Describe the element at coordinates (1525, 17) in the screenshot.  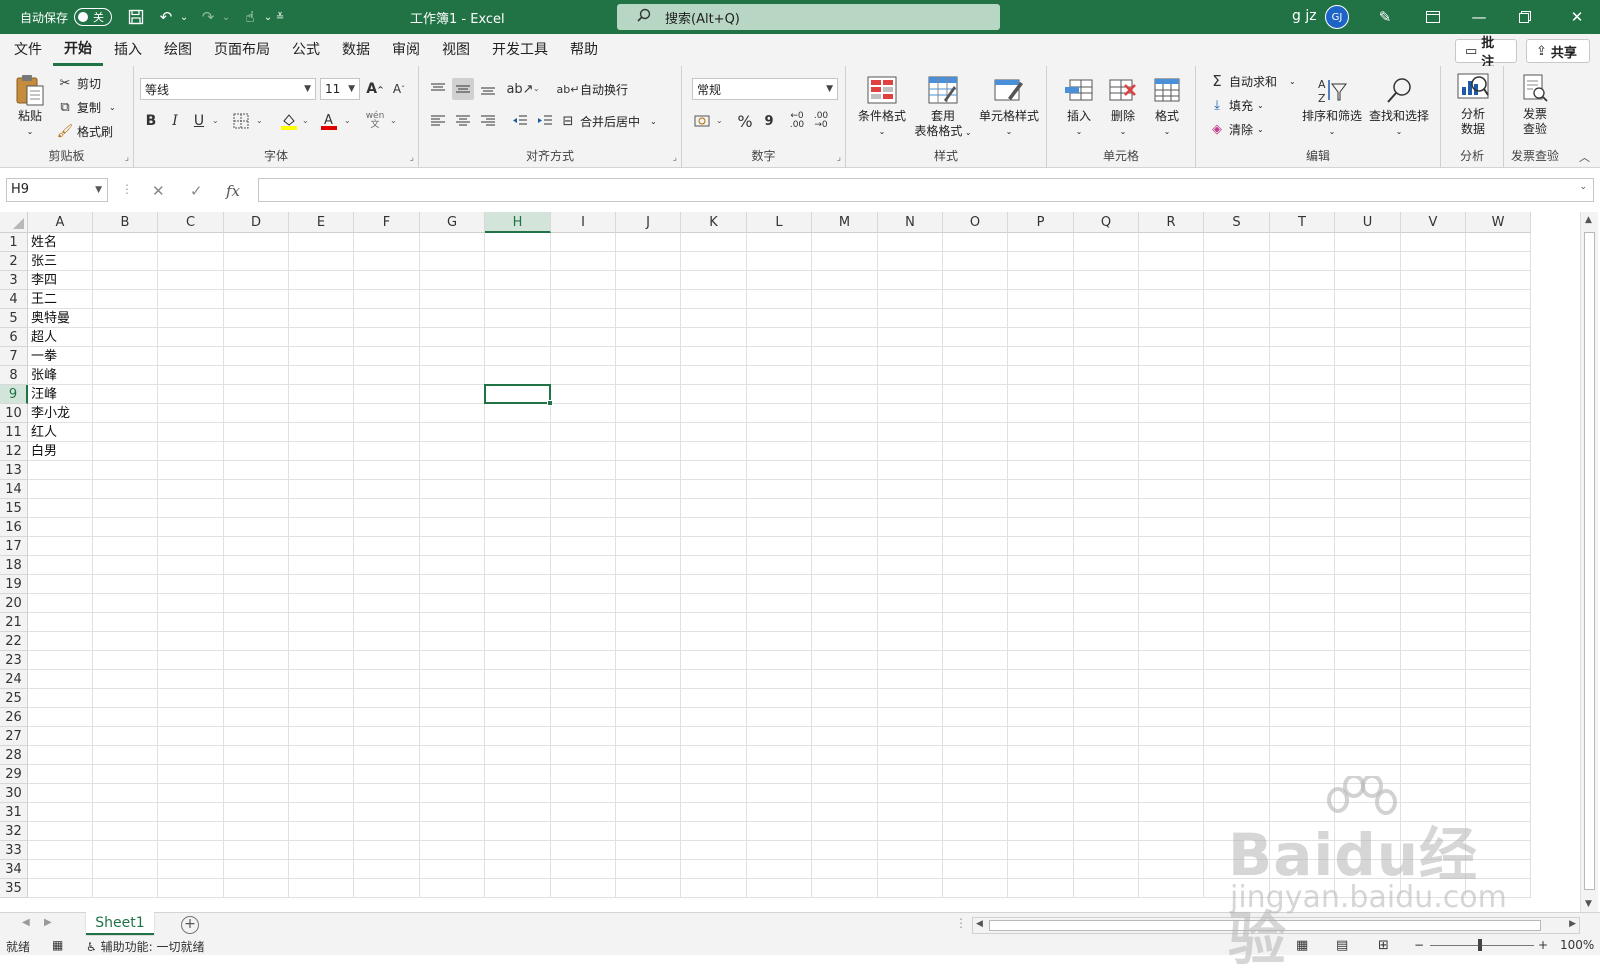
I see `restore-icon` at that location.